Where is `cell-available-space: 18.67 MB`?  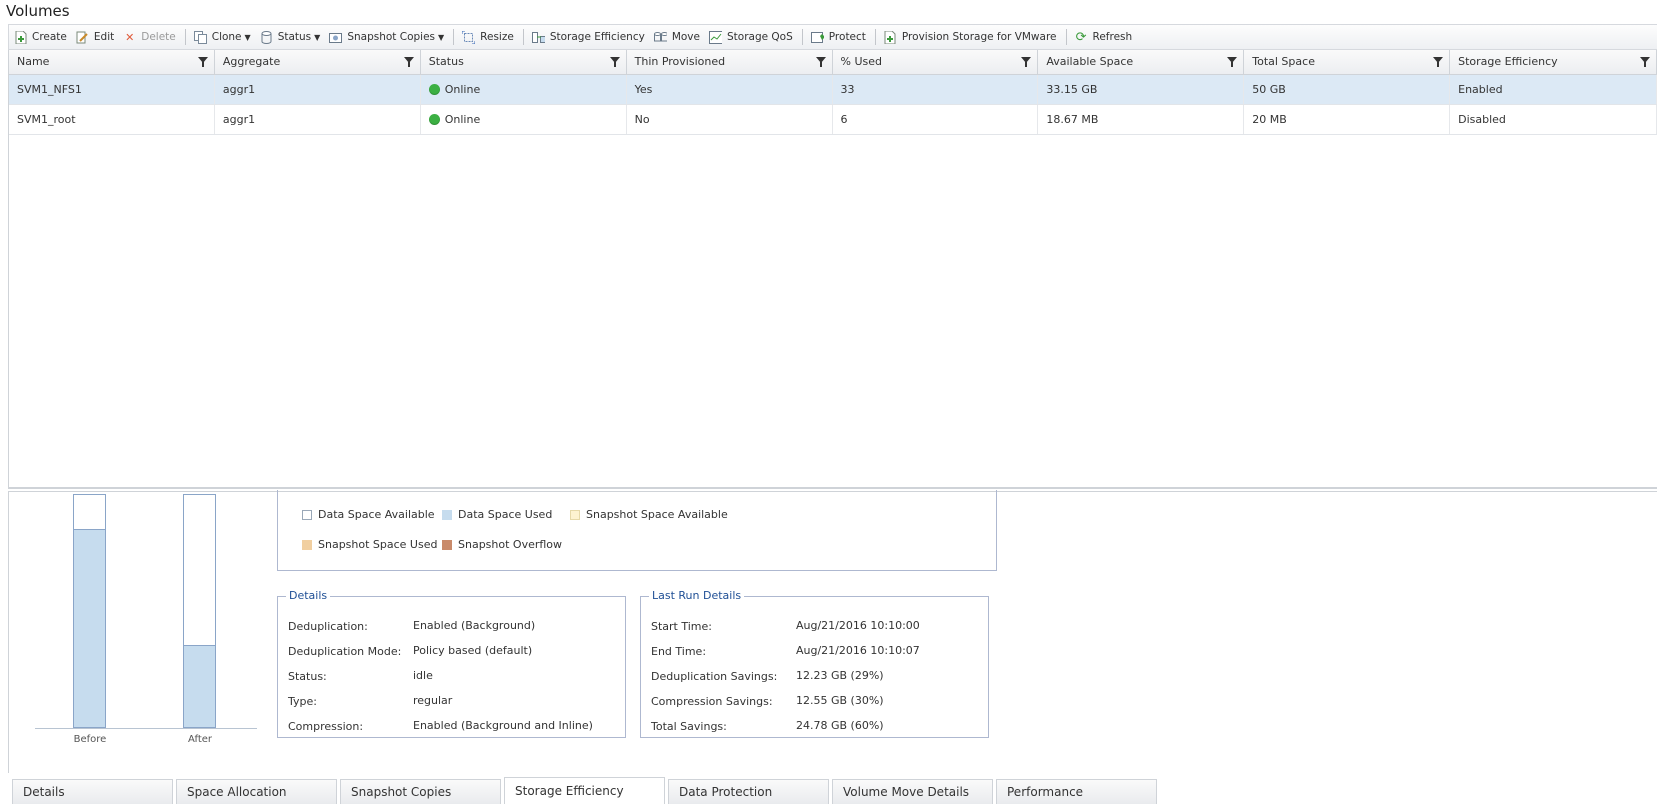
cell-available-space: 18.67 MB is located at coordinates (1141, 119).